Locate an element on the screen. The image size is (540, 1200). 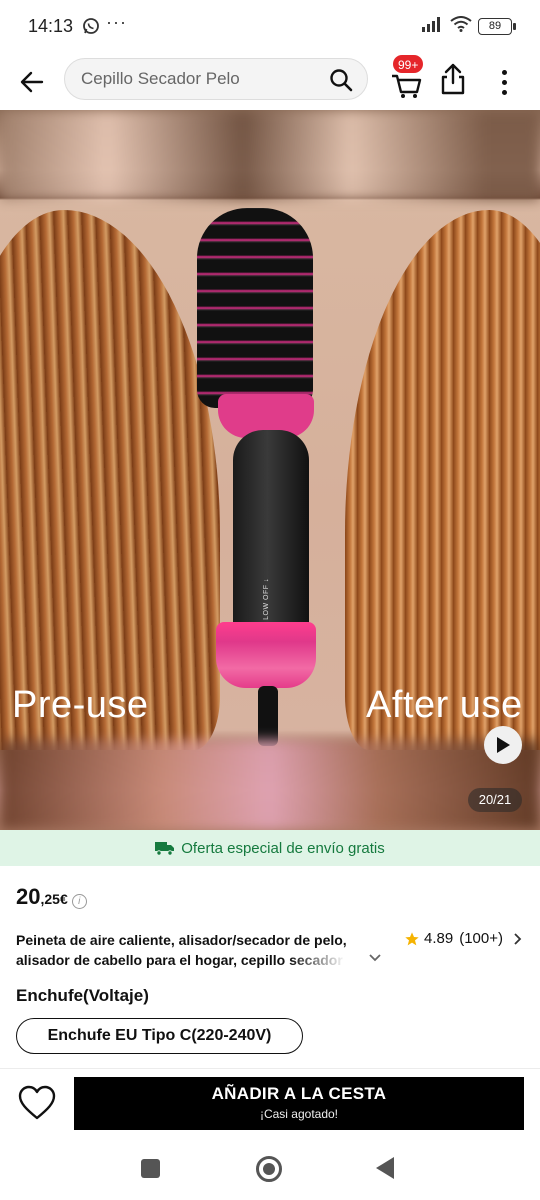
stock-note: ¡Casi agotado! is located at coordinates (299, 1114).